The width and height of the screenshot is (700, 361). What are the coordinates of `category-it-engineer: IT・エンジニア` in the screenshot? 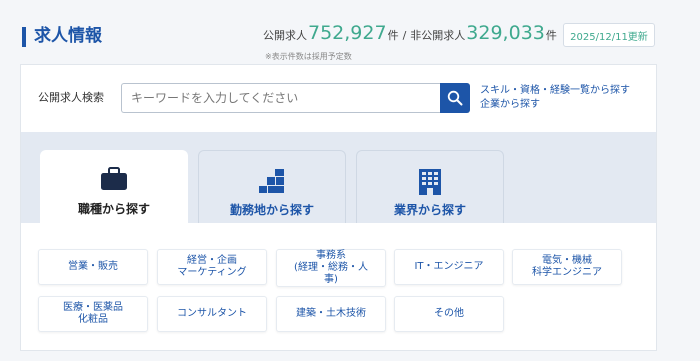 It's located at (449, 267).